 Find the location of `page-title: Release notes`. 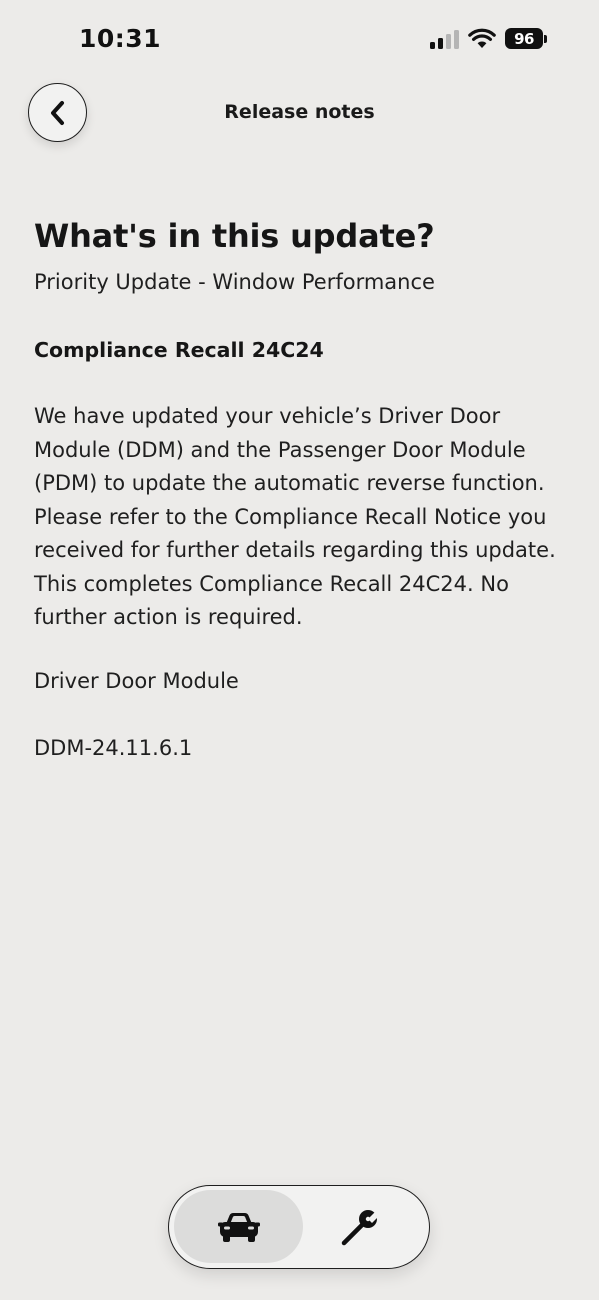

page-title: Release notes is located at coordinates (299, 112).